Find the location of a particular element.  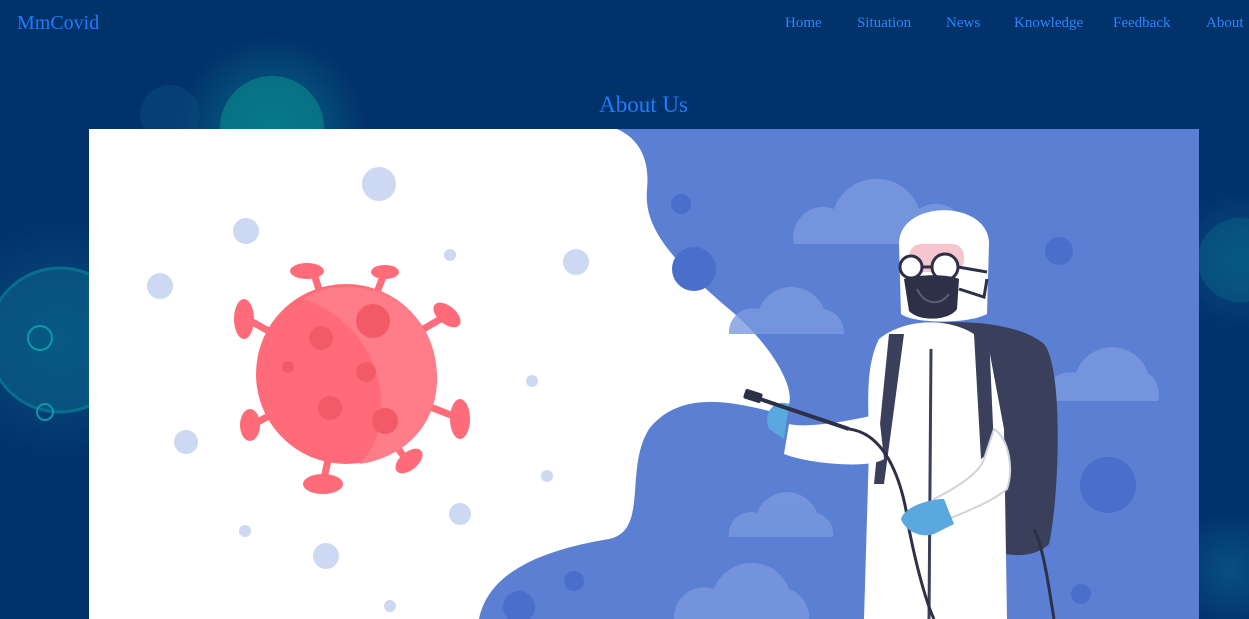

nav-home-link: Home is located at coordinates (803, 23).